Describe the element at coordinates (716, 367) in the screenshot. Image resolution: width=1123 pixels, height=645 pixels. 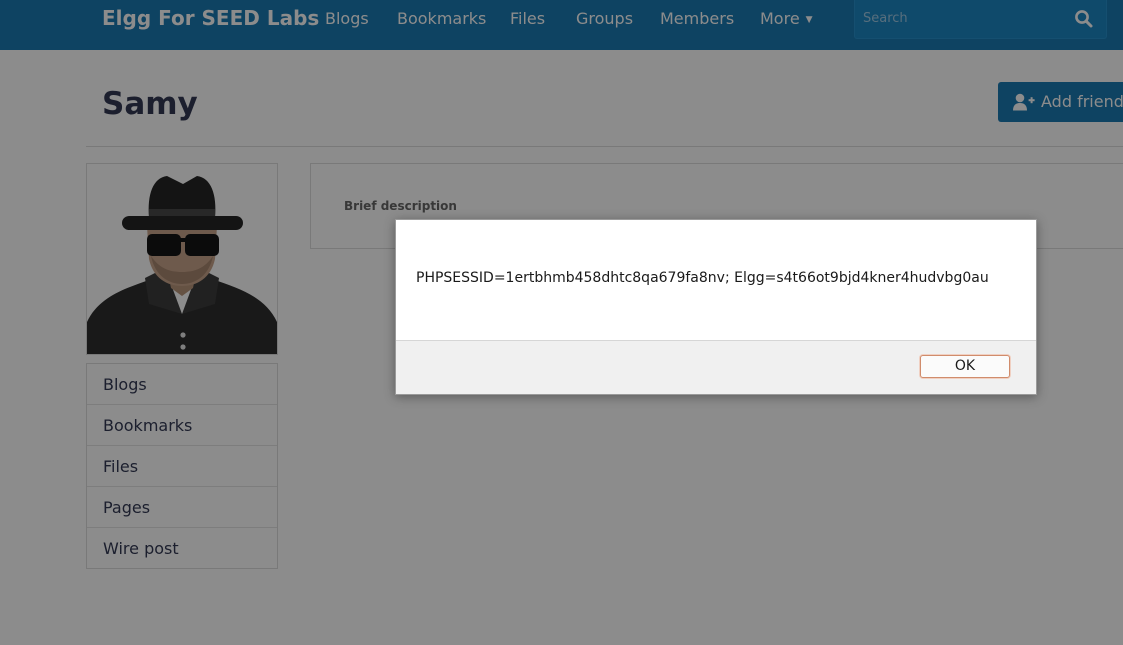
I see `alert-footer: OK` at that location.